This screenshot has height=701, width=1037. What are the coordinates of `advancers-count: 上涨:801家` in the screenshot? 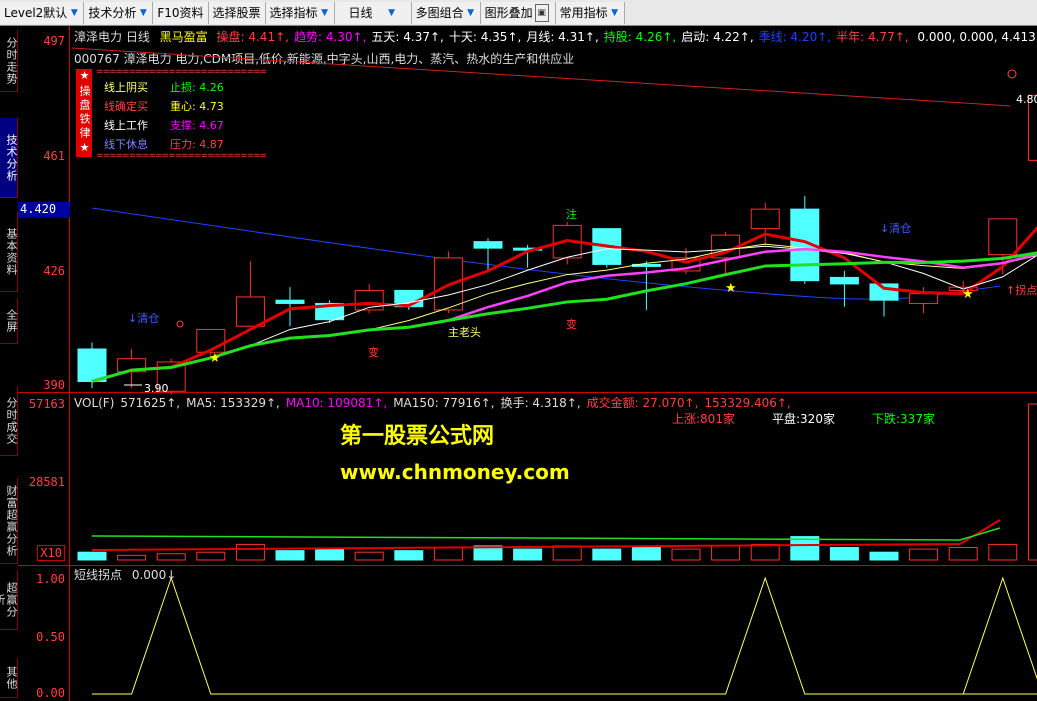 It's located at (703, 419).